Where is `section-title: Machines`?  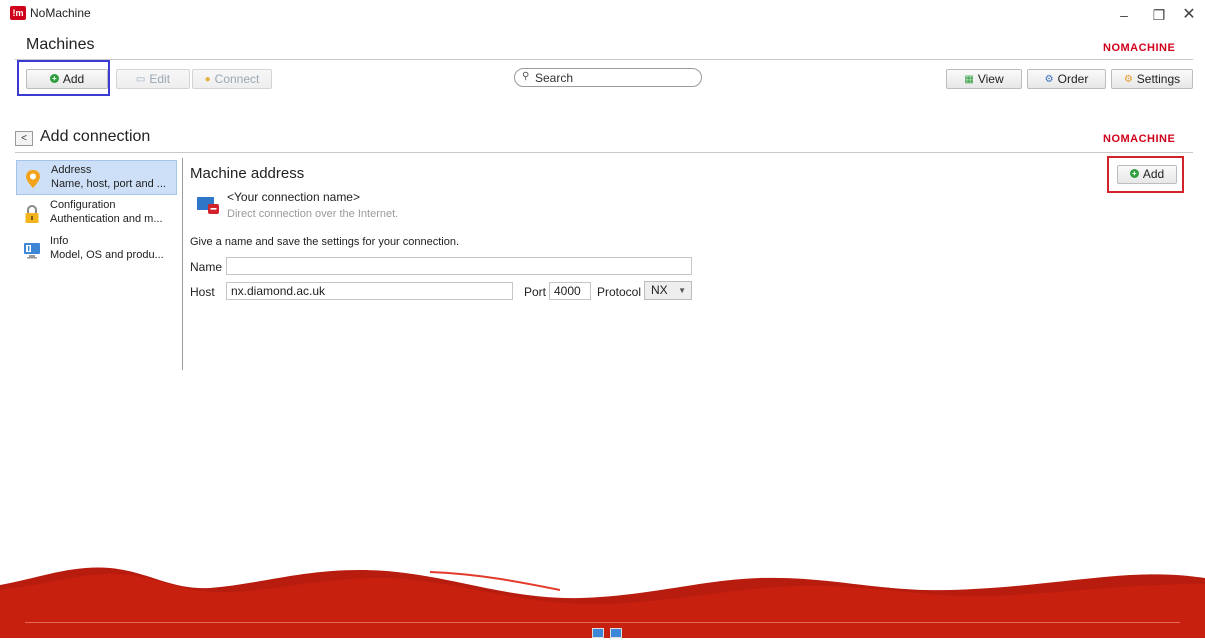
section-title: Machines is located at coordinates (60, 44).